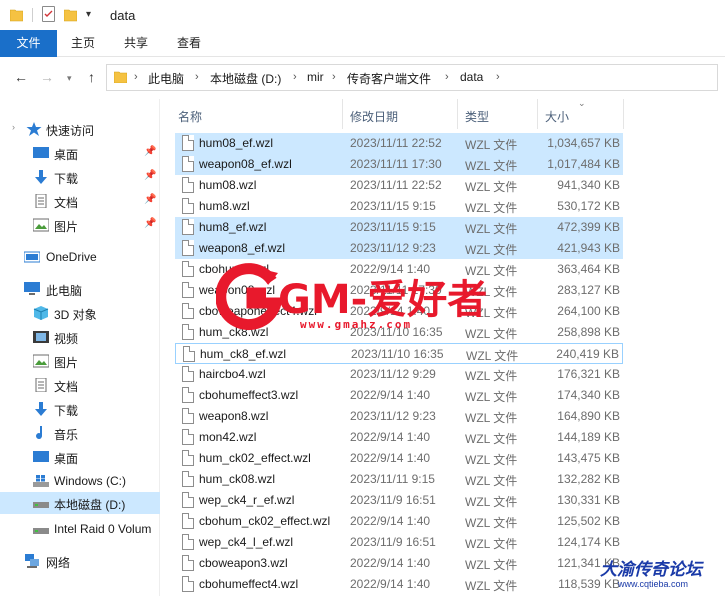 This screenshot has height=596, width=725. Describe the element at coordinates (80, 153) in the screenshot. I see `sidebar-item-desktop: 桌面 📌` at that location.